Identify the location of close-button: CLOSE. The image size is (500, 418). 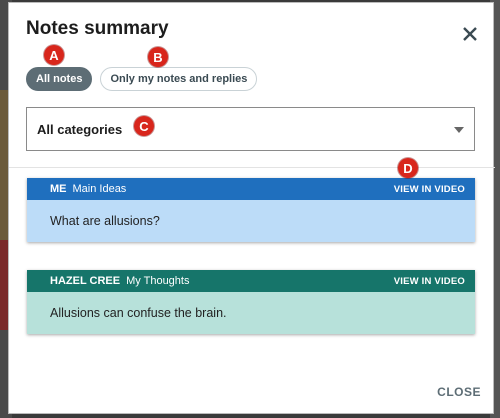
(459, 392).